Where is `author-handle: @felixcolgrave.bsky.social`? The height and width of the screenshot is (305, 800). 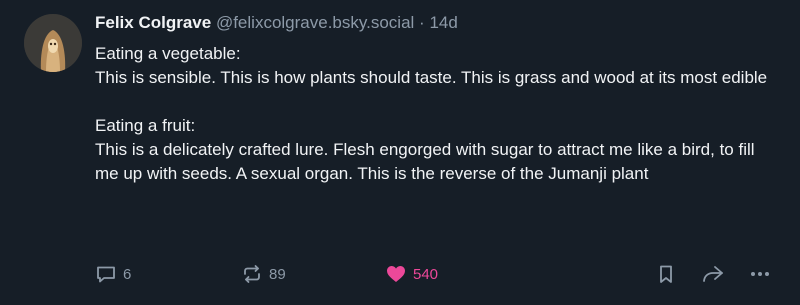 author-handle: @felixcolgrave.bsky.social is located at coordinates (315, 22).